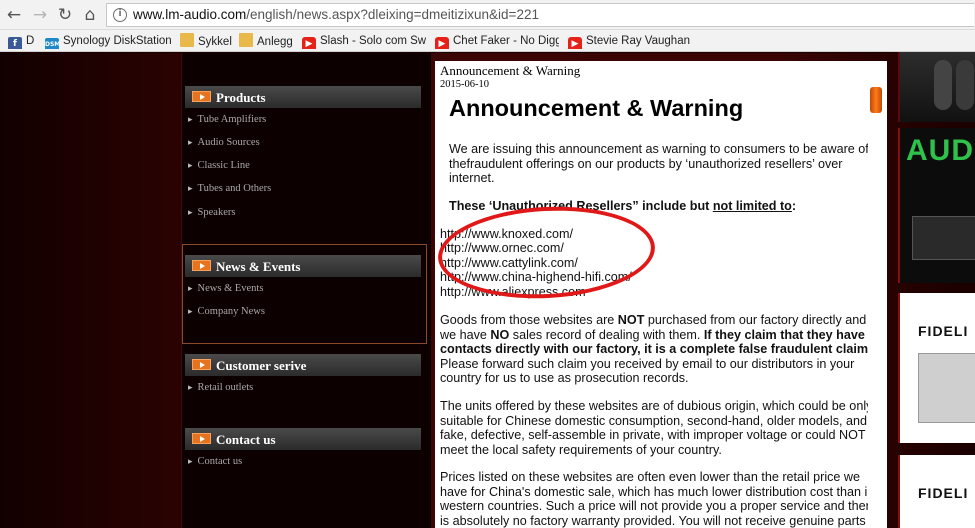 Image resolution: width=975 pixels, height=528 pixels. What do you see at coordinates (221, 387) in the screenshot?
I see `sidebar-item-retail-outlets: Retail outlets` at bounding box center [221, 387].